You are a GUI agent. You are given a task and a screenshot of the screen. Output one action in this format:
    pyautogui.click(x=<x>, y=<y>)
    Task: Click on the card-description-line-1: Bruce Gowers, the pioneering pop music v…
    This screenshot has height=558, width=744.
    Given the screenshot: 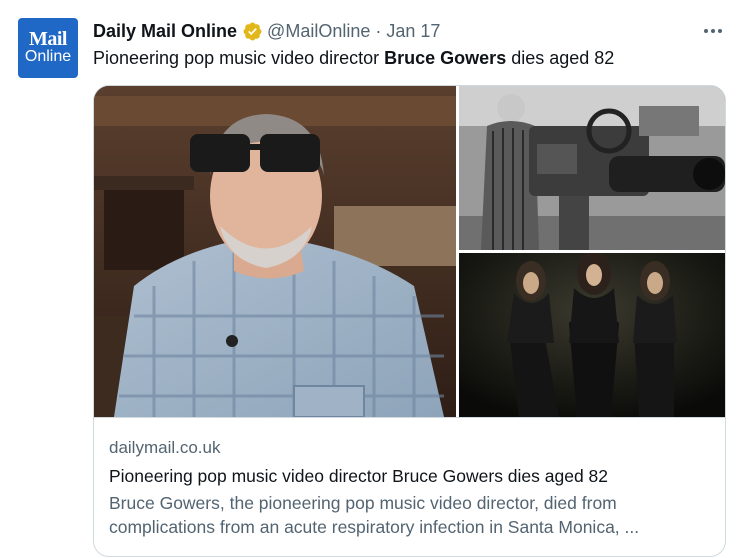 What is the action you would take?
    pyautogui.click(x=363, y=503)
    